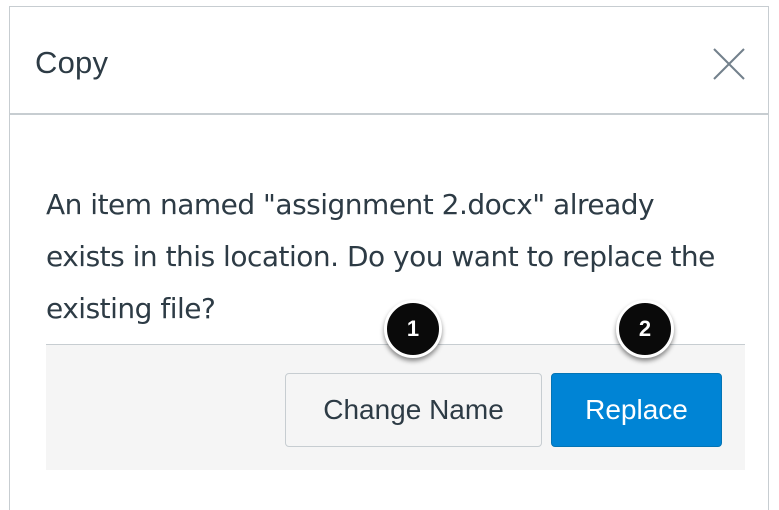 The height and width of the screenshot is (510, 779). I want to click on close-icon, so click(729, 64).